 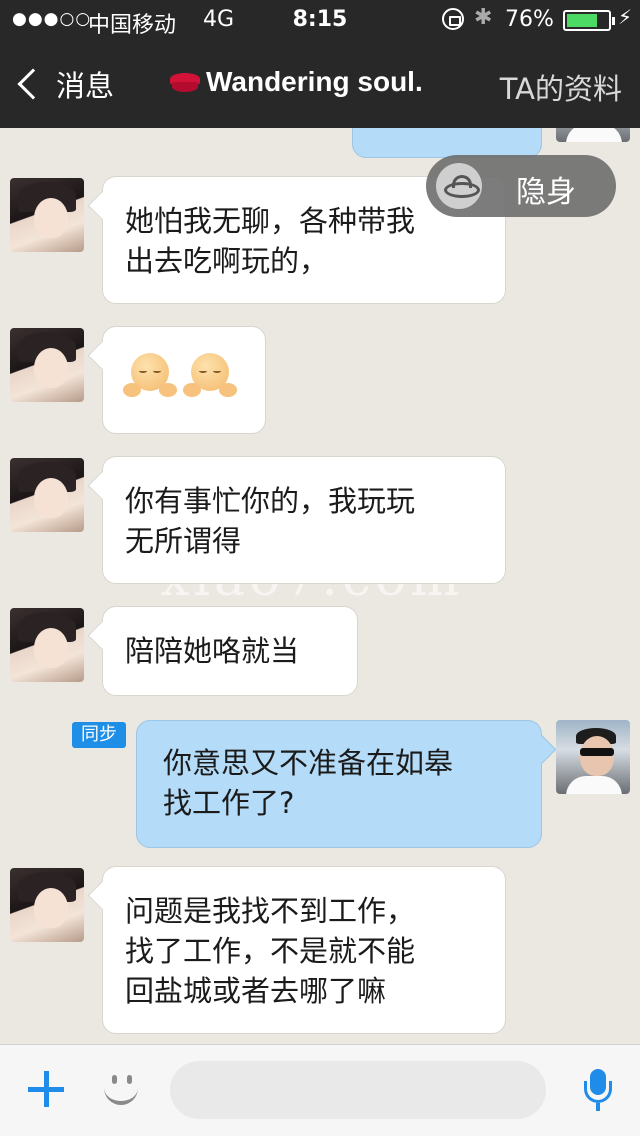 I want to click on message-bubble-incoming: 问题是我找不到工作， 找了工作，不是就不能 回盐城或者去哪了嘛, so click(x=304, y=950).